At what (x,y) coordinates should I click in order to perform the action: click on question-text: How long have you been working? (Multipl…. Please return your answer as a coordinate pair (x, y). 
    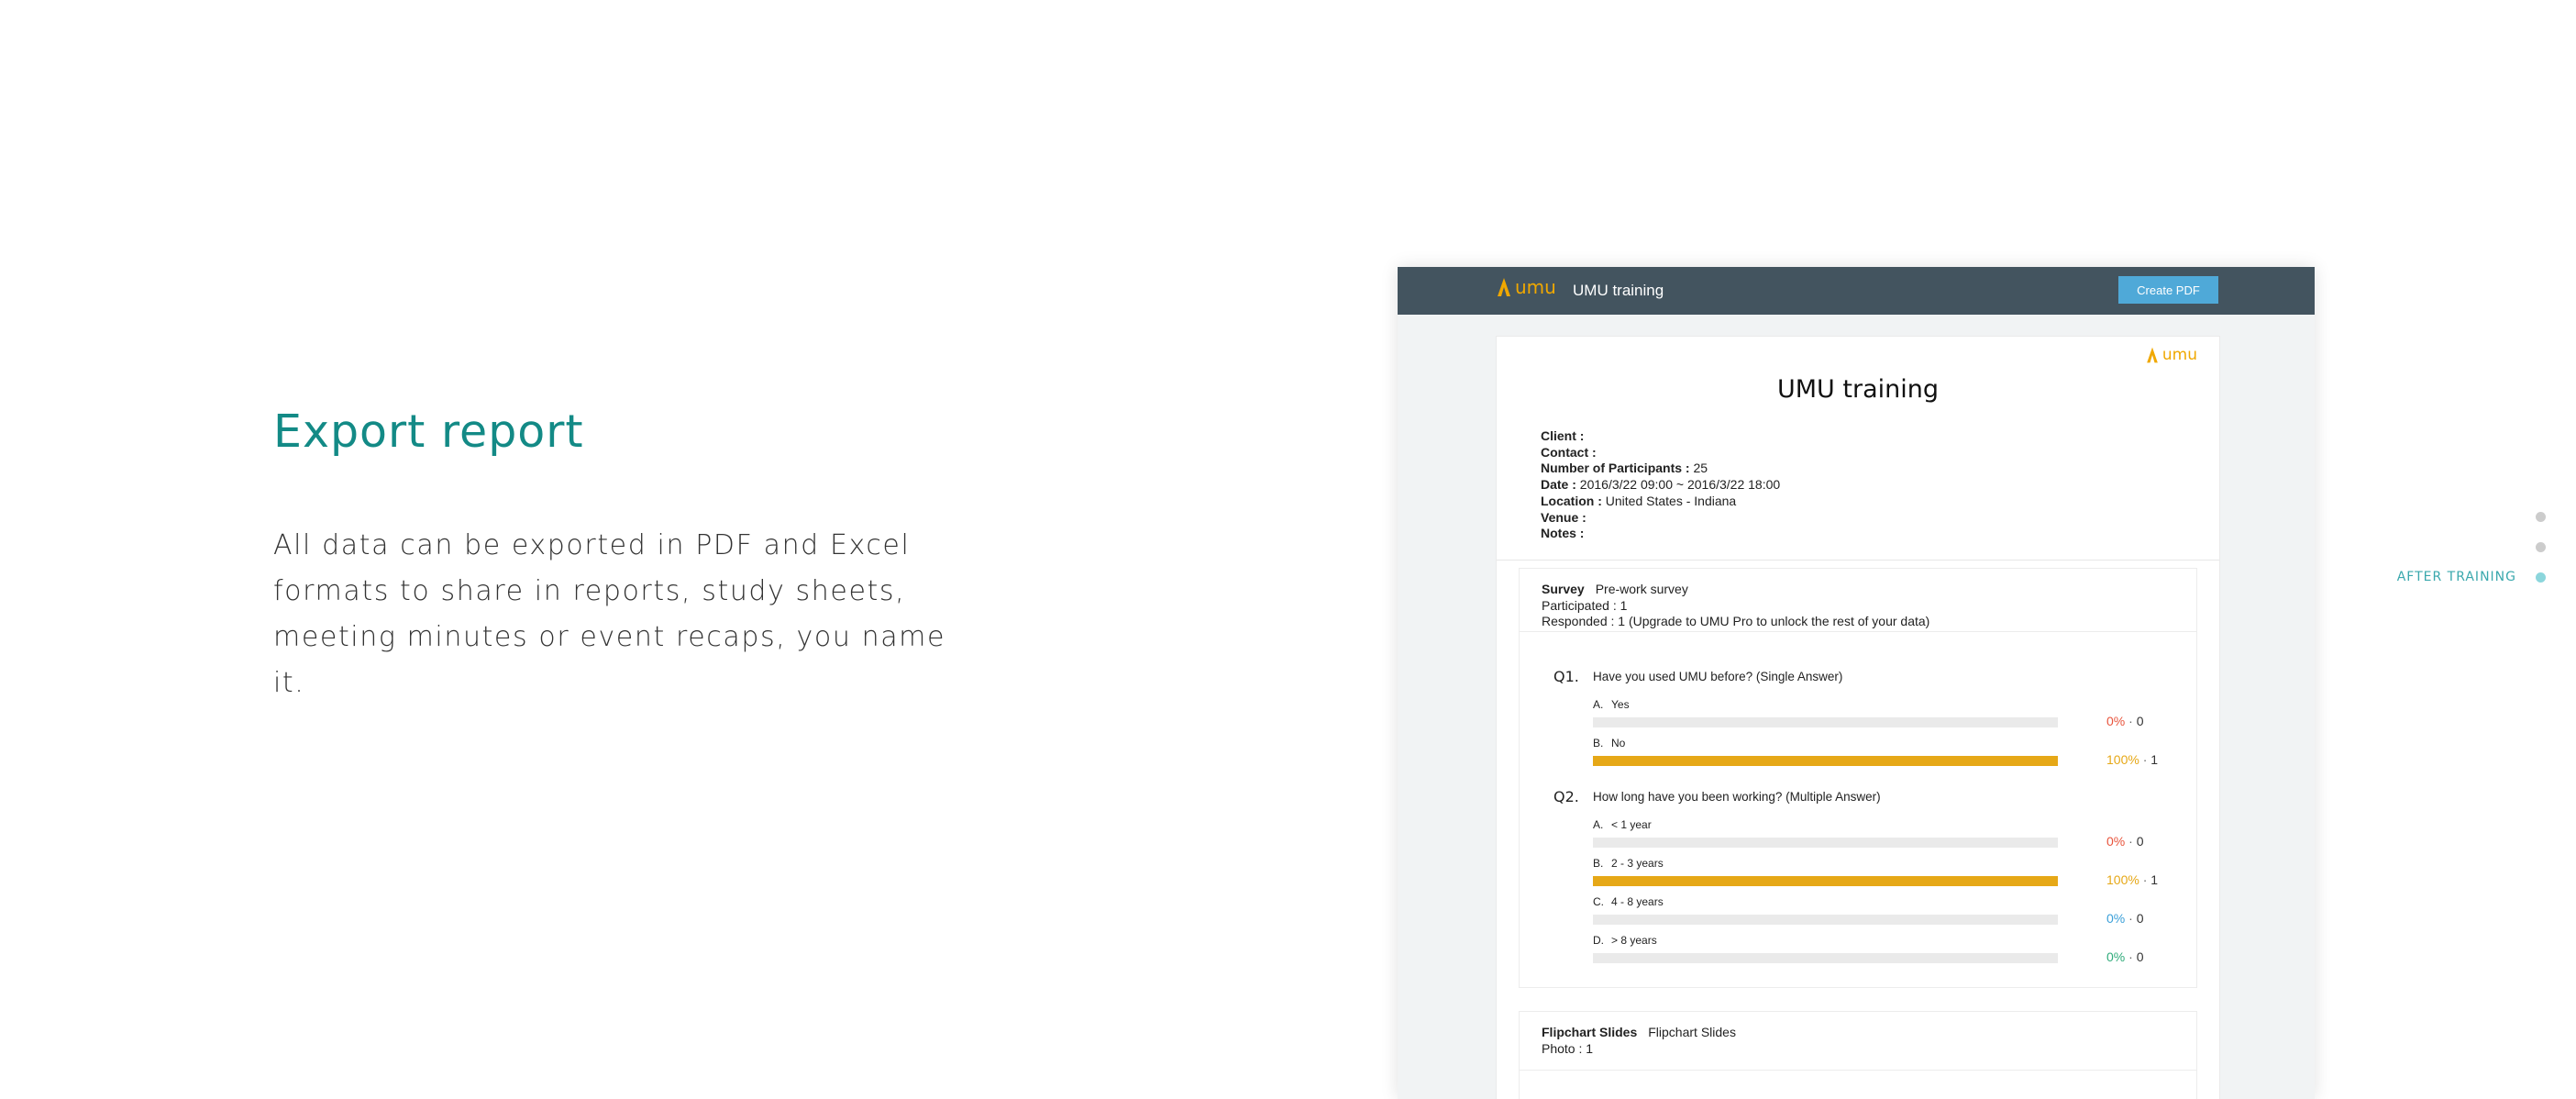
    Looking at the image, I should click on (1737, 797).